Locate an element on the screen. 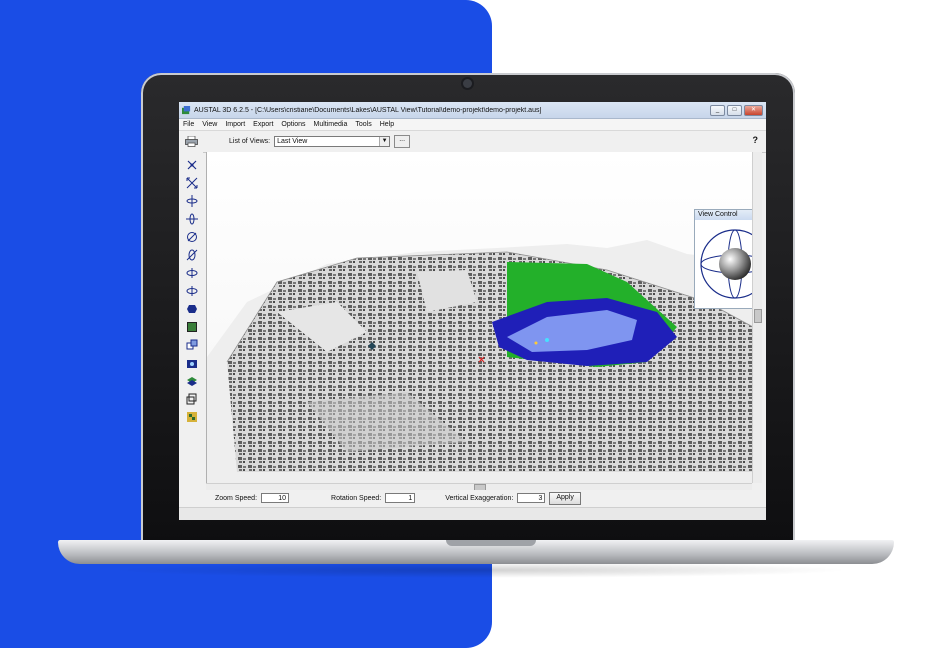  list-of-views-select: Last View ▼ is located at coordinates (332, 141).